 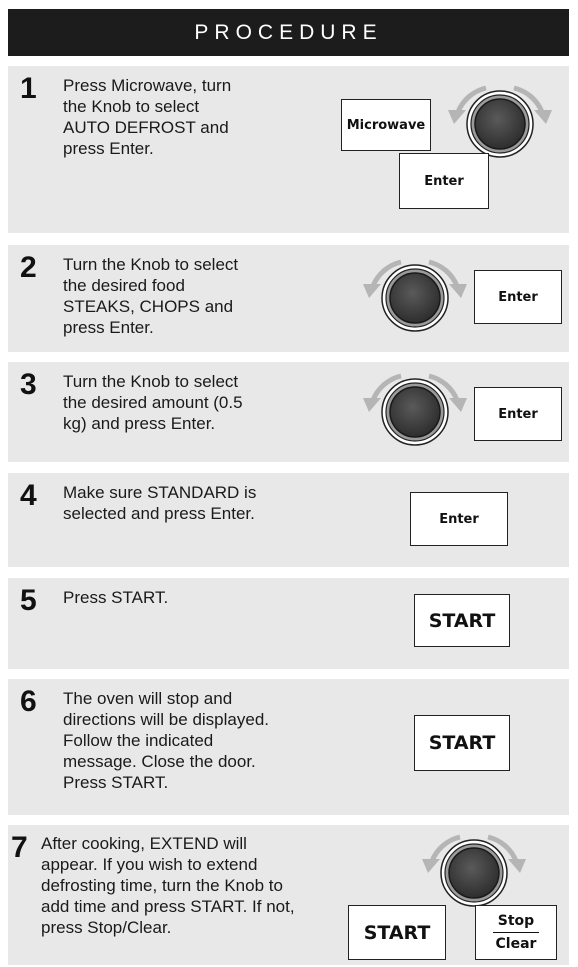 I want to click on step-number: 1, so click(x=28, y=88).